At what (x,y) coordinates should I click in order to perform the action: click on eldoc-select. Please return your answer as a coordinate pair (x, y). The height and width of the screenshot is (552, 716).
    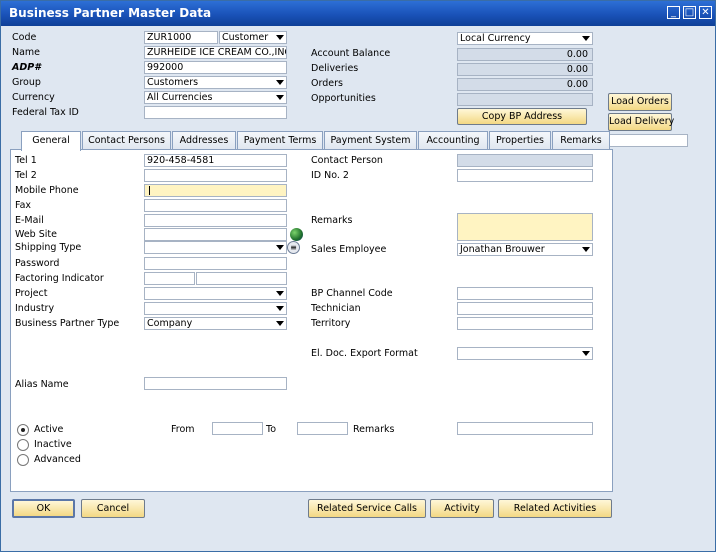
    Looking at the image, I should click on (525, 353).